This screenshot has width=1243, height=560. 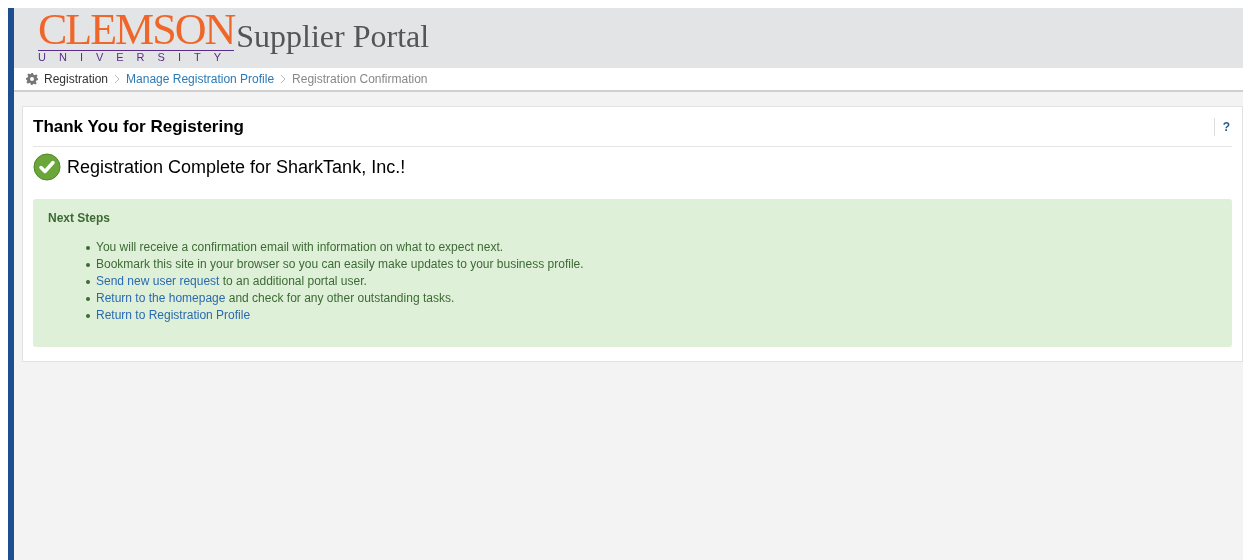 What do you see at coordinates (360, 79) in the screenshot?
I see `breadcrumb-item: Registration Confirmation` at bounding box center [360, 79].